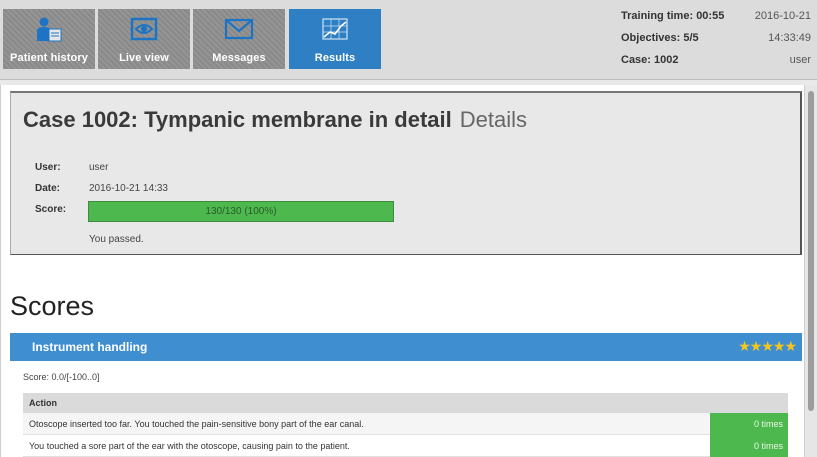  I want to click on section-score: Score: 0.0/[-100..0], so click(61, 377).